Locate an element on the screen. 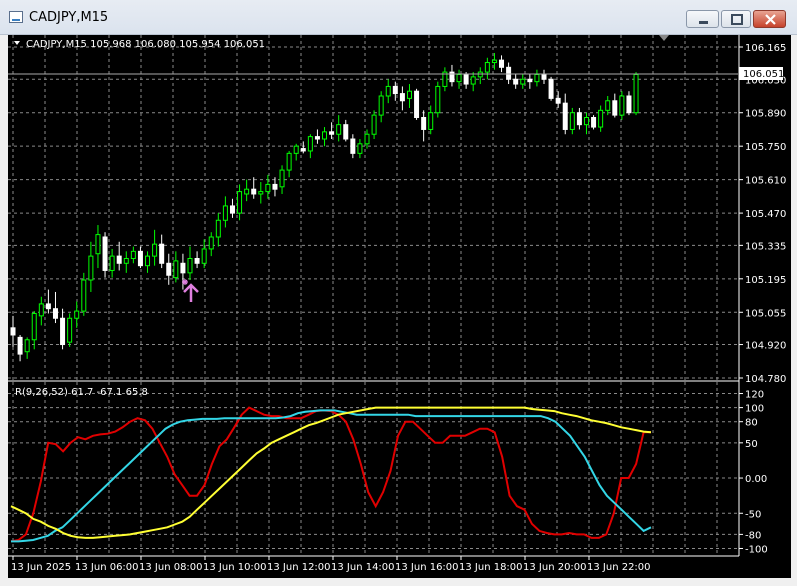  chart-shift-marker-icon is located at coordinates (664, 38).